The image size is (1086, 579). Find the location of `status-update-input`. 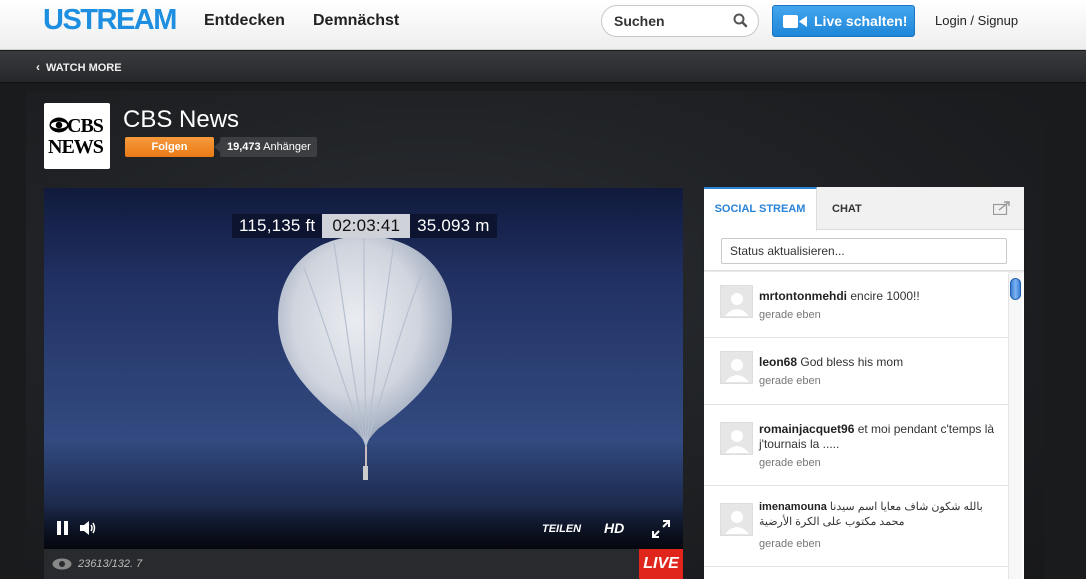

status-update-input is located at coordinates (864, 251).